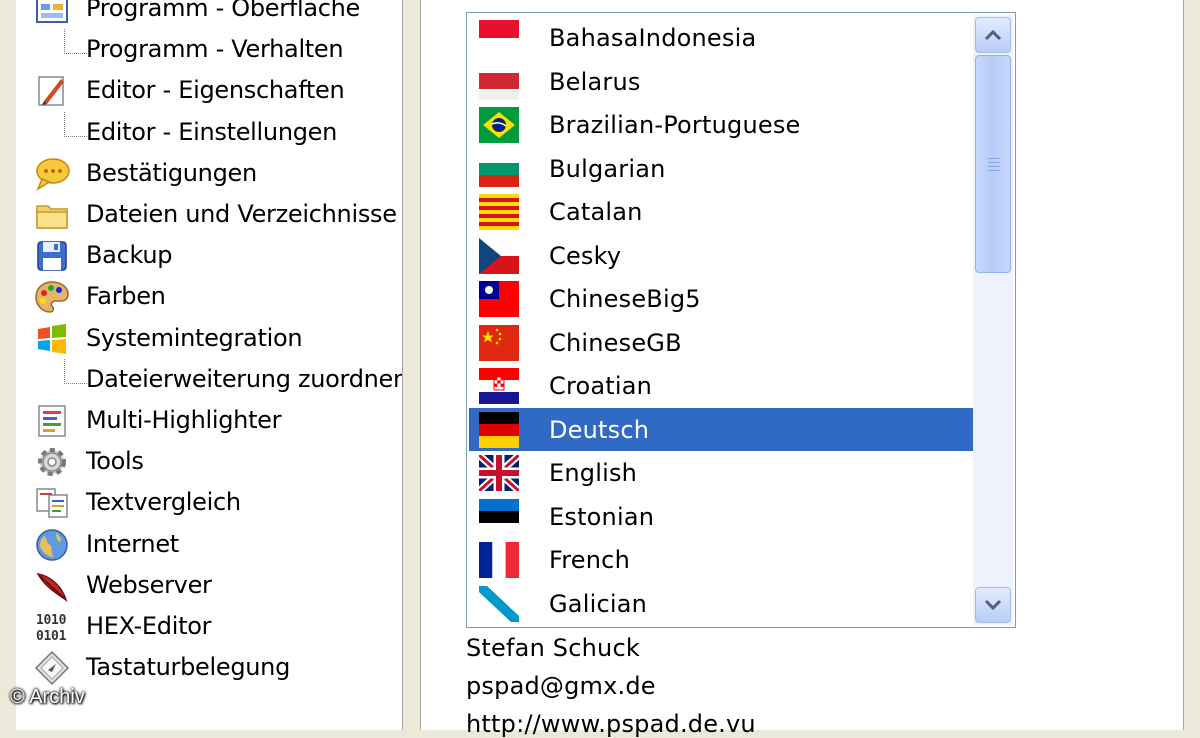 Image resolution: width=1200 pixels, height=738 pixels. Describe the element at coordinates (593, 473) in the screenshot. I see `language-name: English` at that location.